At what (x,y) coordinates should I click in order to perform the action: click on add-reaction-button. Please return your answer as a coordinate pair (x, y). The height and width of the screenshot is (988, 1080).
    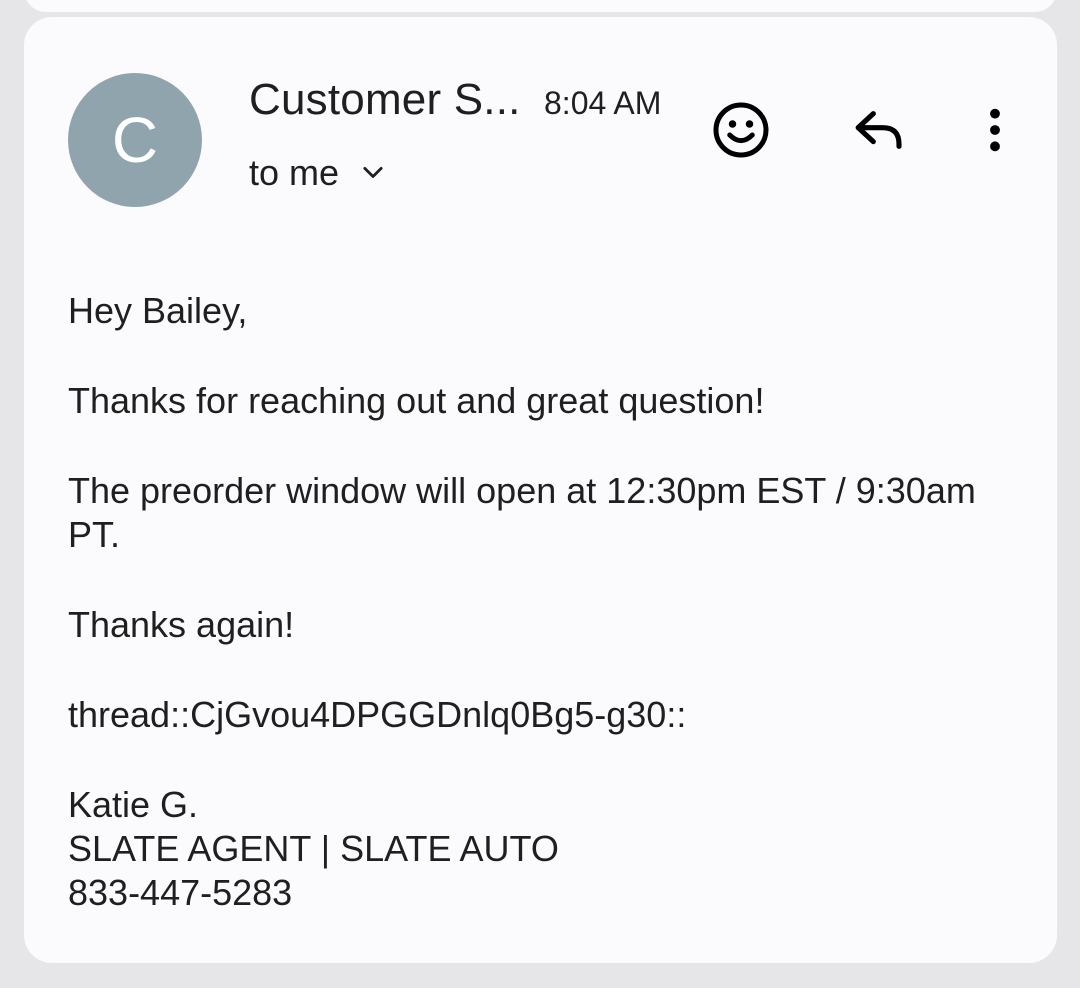
    Looking at the image, I should click on (741, 130).